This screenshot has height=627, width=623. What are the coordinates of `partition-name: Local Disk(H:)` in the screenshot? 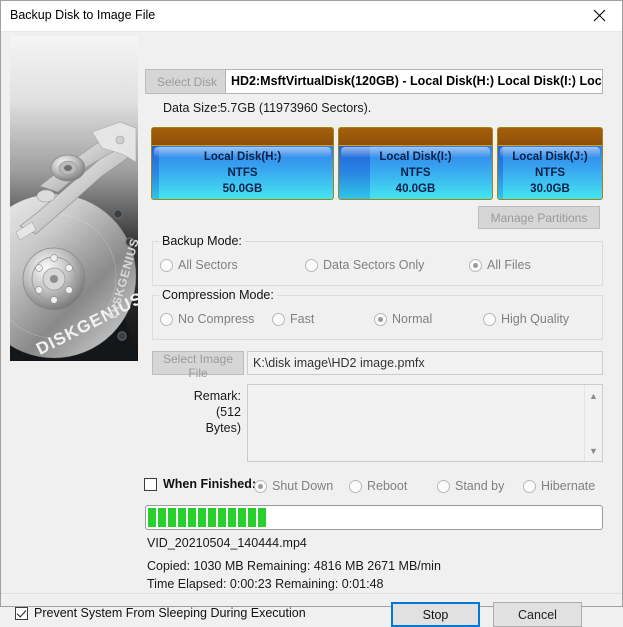 It's located at (242, 157).